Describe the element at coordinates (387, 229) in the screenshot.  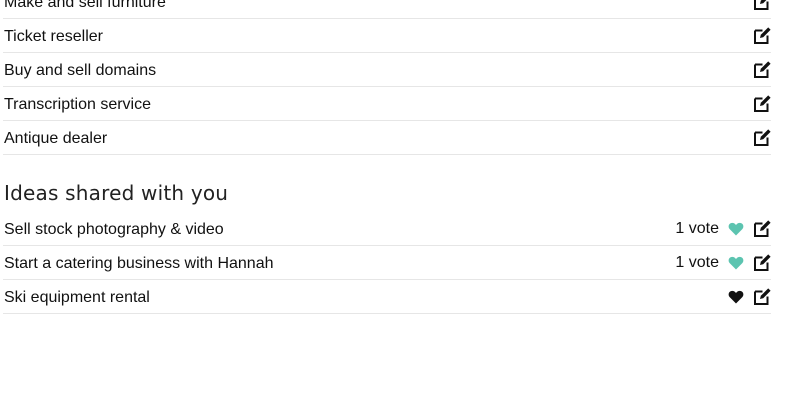
I see `list-item: Sell stock photography & video 1 vote` at that location.